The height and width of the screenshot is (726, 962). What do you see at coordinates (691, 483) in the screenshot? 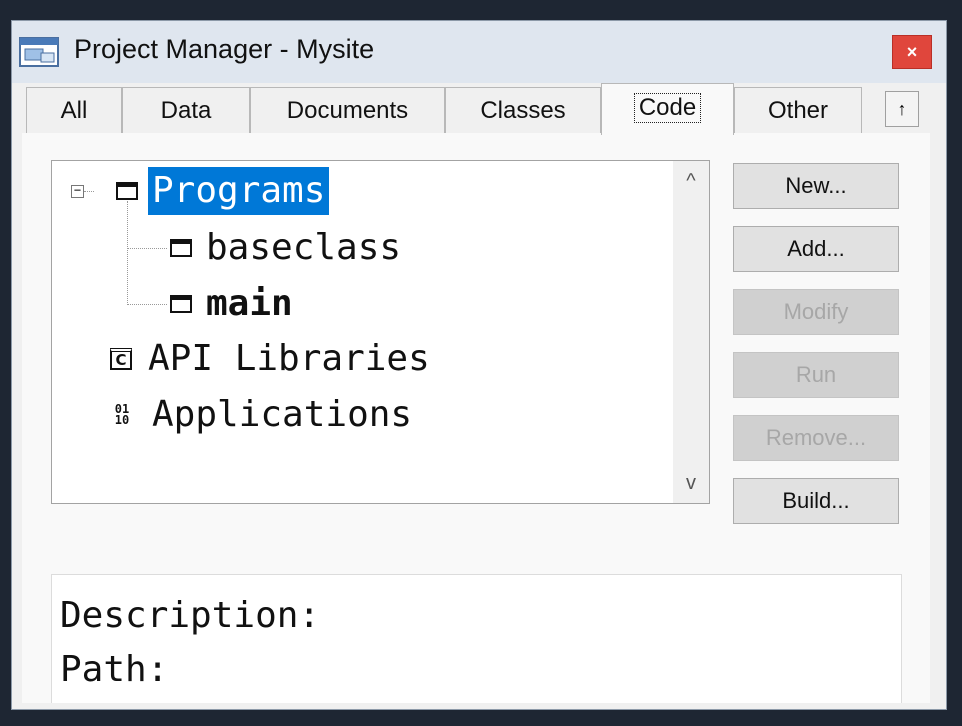
I see `scroll-down-icon: v` at bounding box center [691, 483].